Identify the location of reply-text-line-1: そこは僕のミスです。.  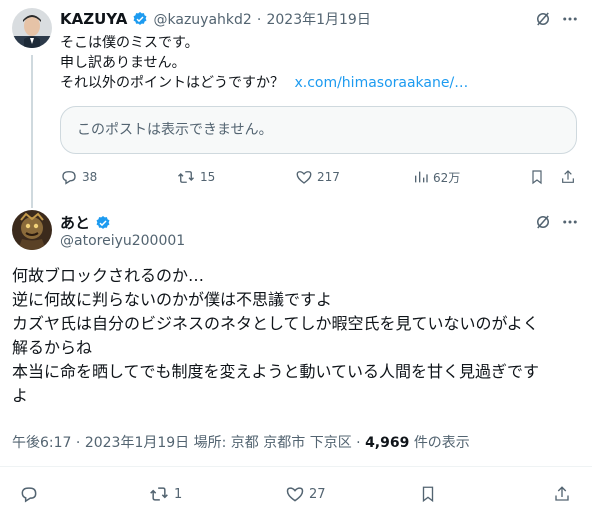
(129, 43).